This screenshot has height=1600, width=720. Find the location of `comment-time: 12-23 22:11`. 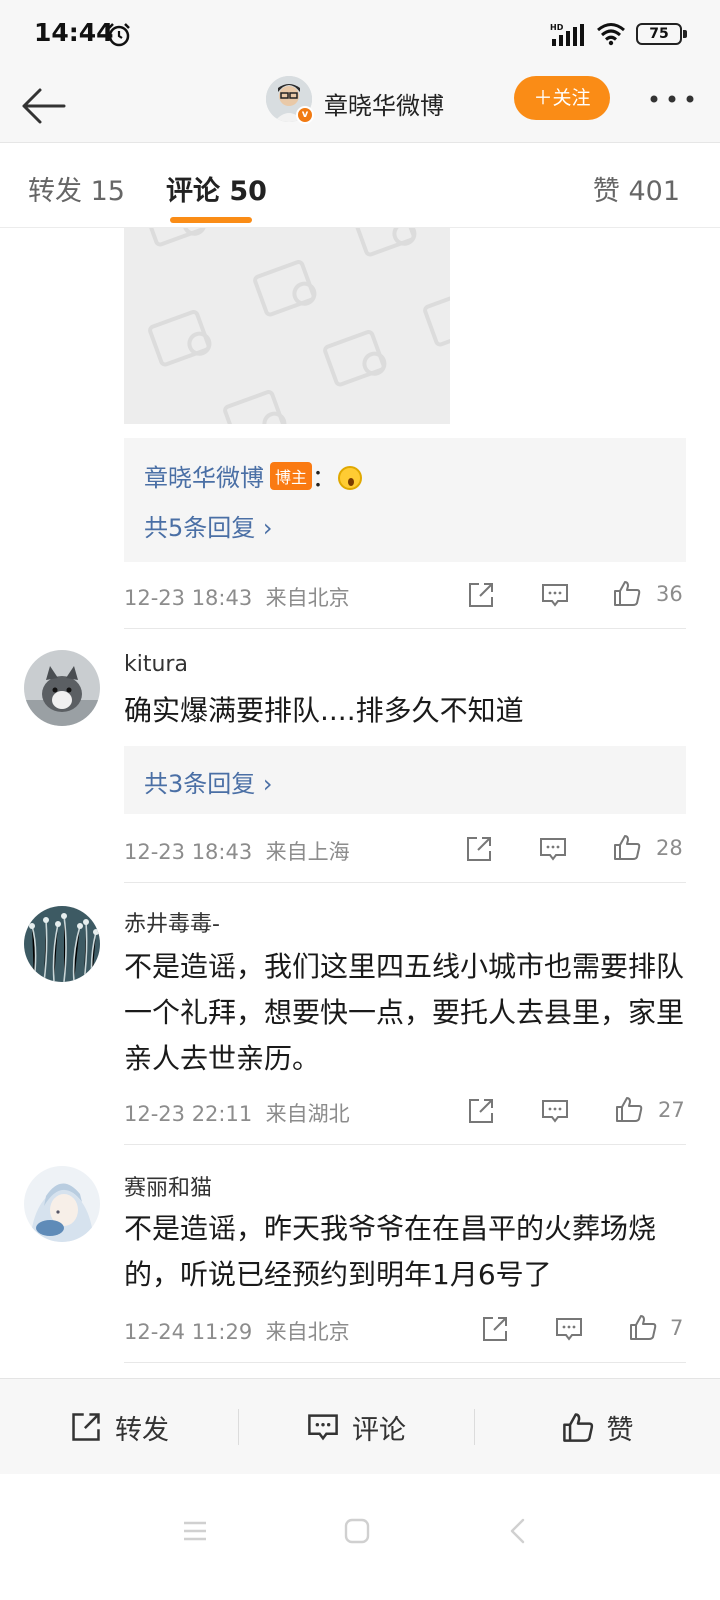

comment-time: 12-23 22:11 is located at coordinates (188, 1114).